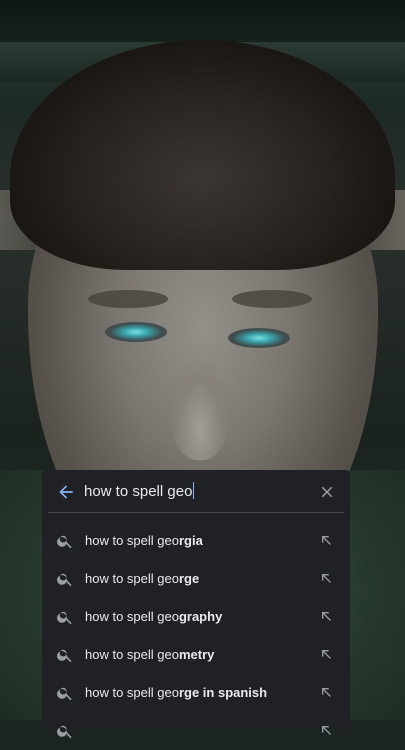  I want to click on right-eye, so click(259, 338).